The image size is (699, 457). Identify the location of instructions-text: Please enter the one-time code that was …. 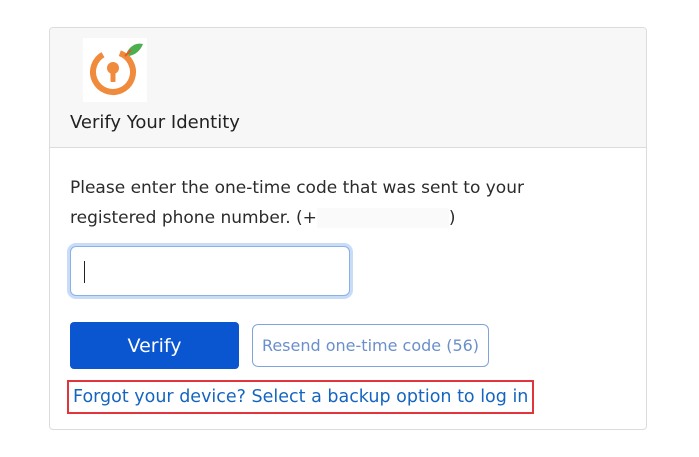
(320, 203).